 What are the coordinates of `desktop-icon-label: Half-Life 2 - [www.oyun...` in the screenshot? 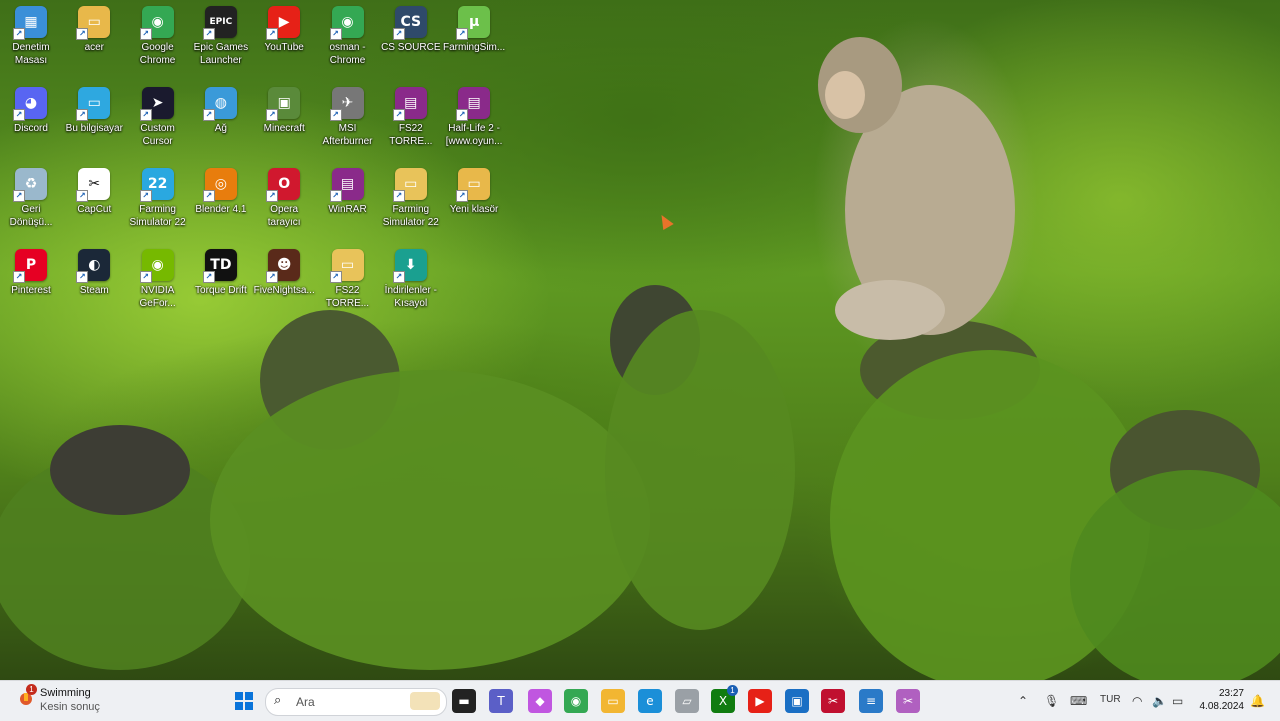 It's located at (474, 135).